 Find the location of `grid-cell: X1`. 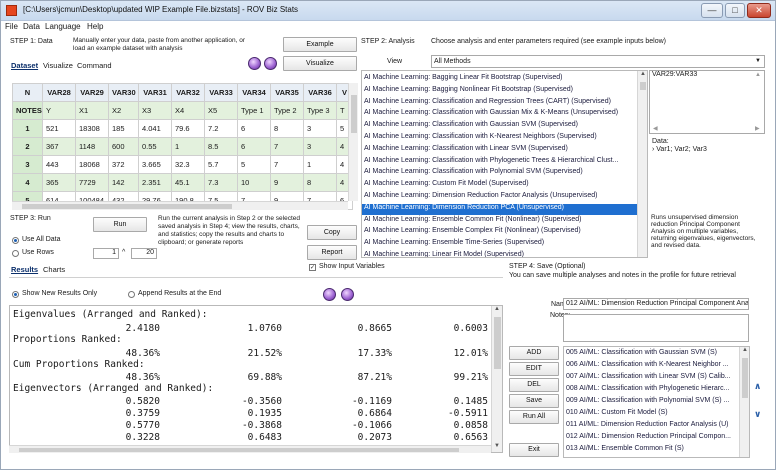

grid-cell: X1 is located at coordinates (92, 110).